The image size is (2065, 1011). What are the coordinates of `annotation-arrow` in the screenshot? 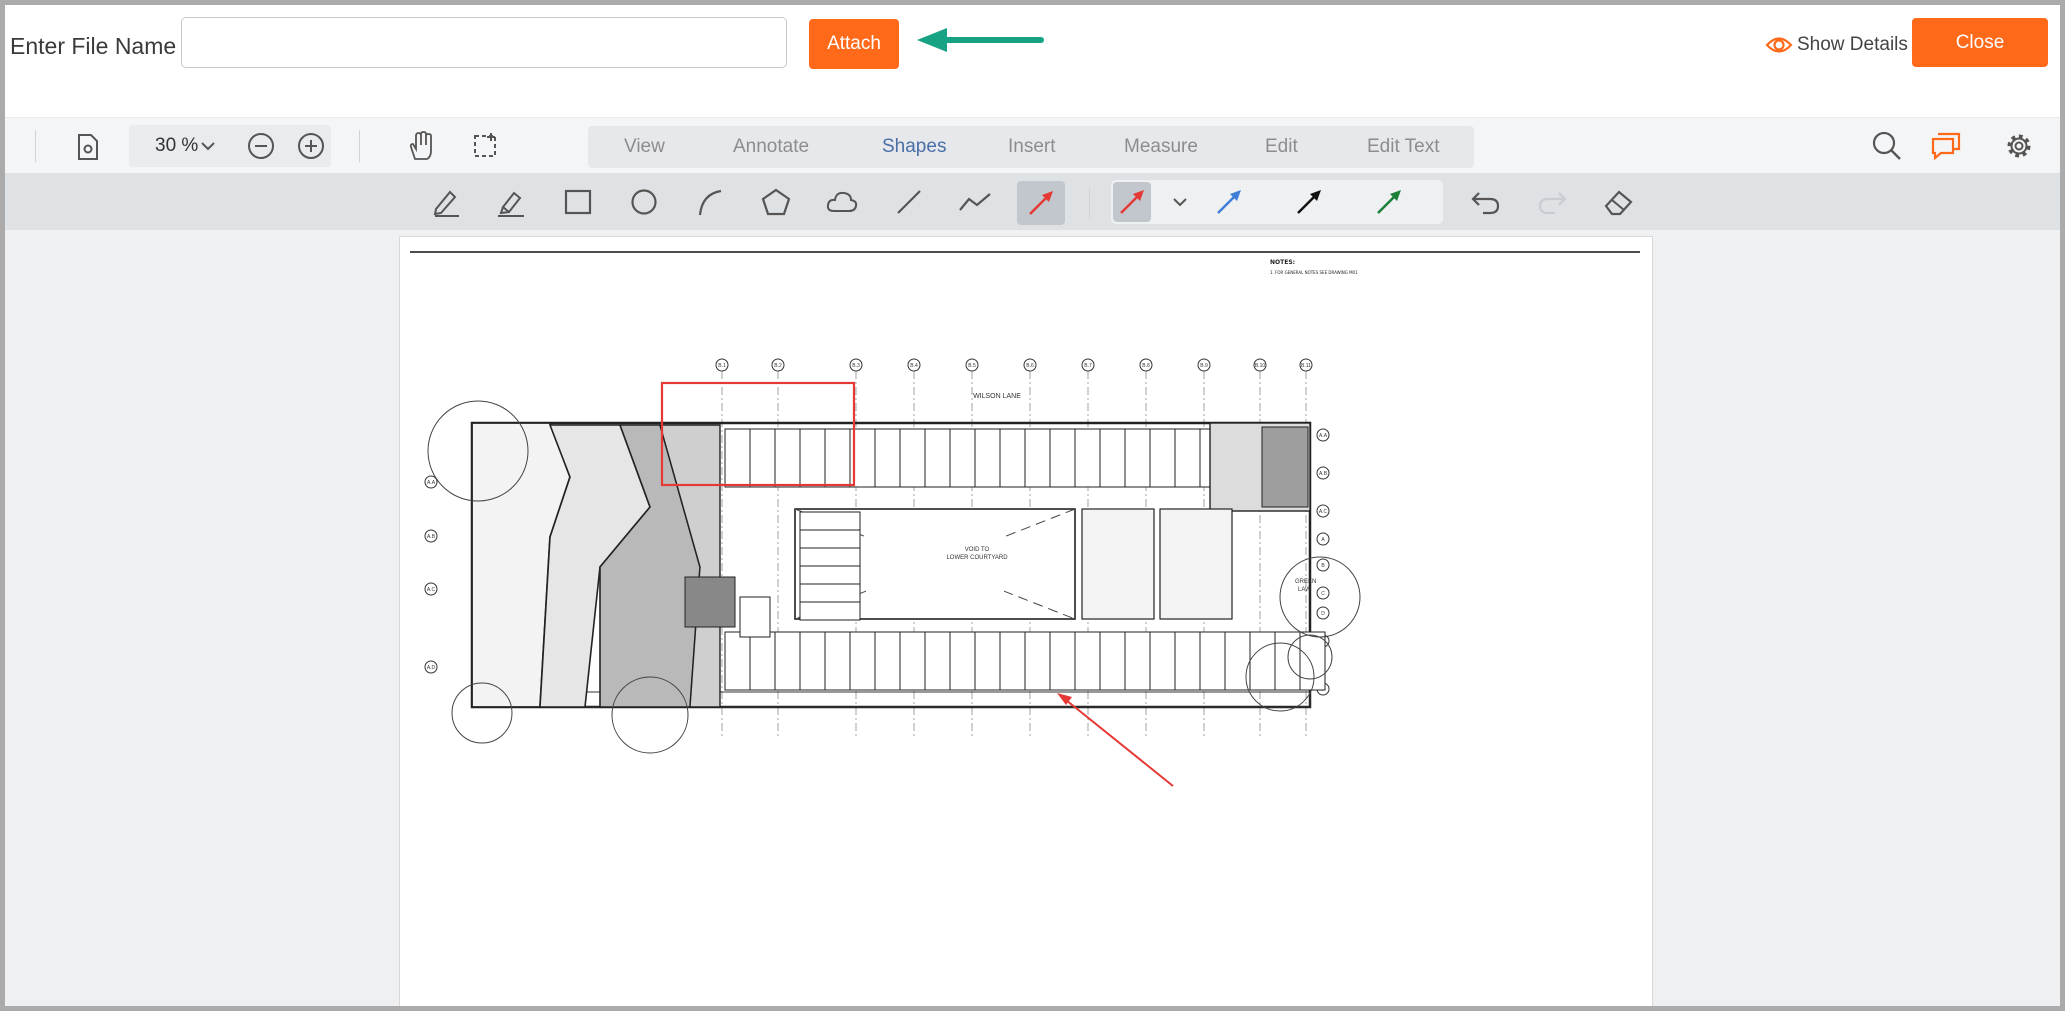 It's located at (1119, 743).